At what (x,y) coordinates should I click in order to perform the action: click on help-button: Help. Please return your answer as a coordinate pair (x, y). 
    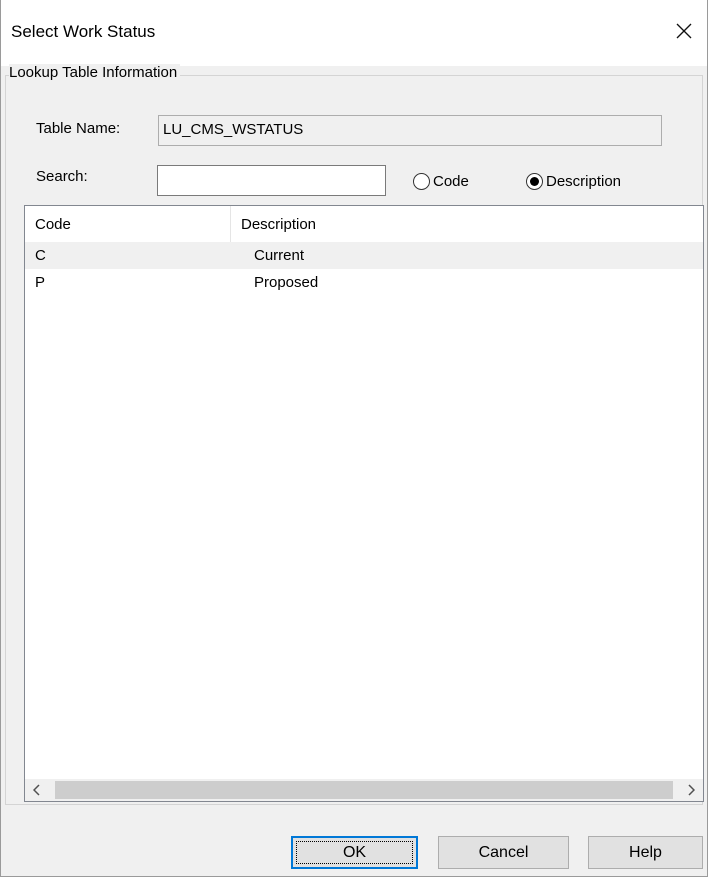
    Looking at the image, I should click on (645, 852).